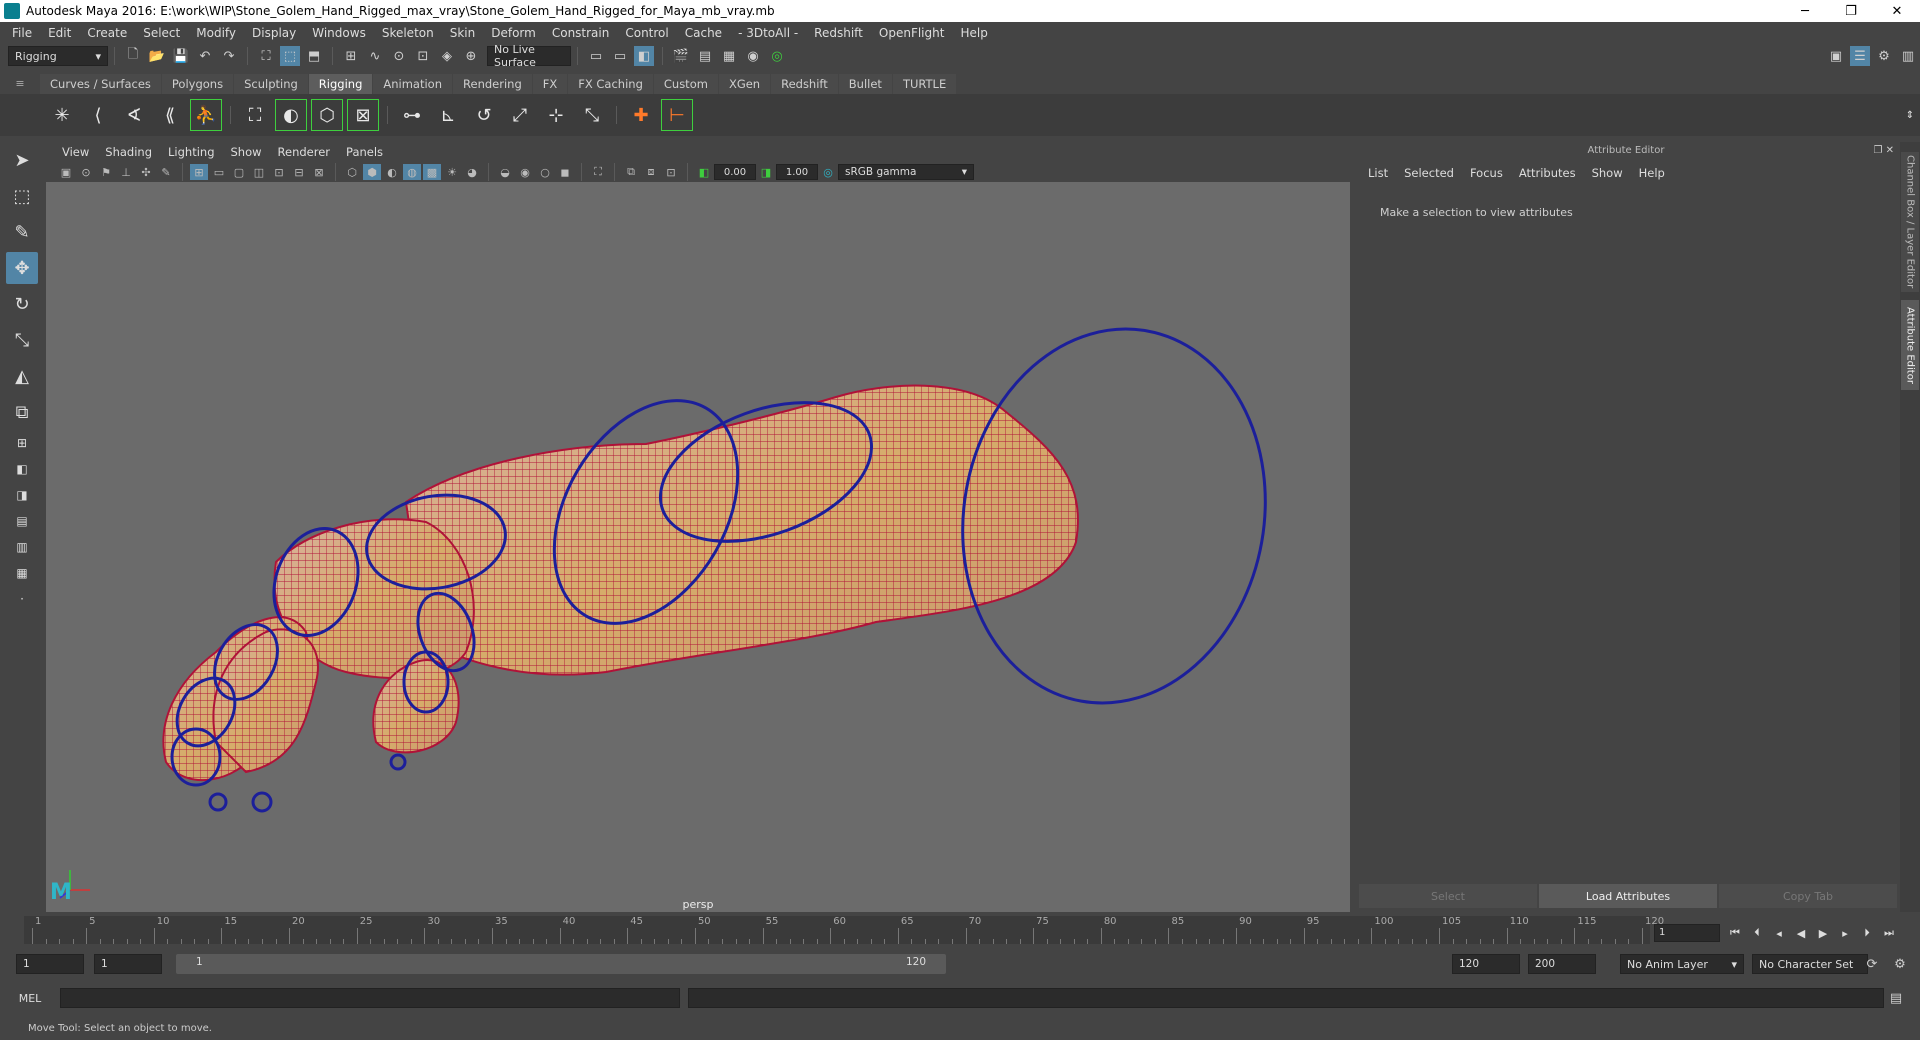  Describe the element at coordinates (59, 33) in the screenshot. I see `menu-edit: Edit` at that location.